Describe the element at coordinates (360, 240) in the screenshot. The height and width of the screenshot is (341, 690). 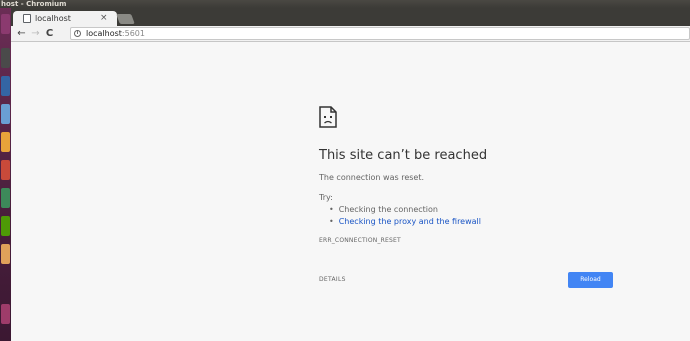
I see `error-code: ERR_CONNECTION_RESET` at that location.